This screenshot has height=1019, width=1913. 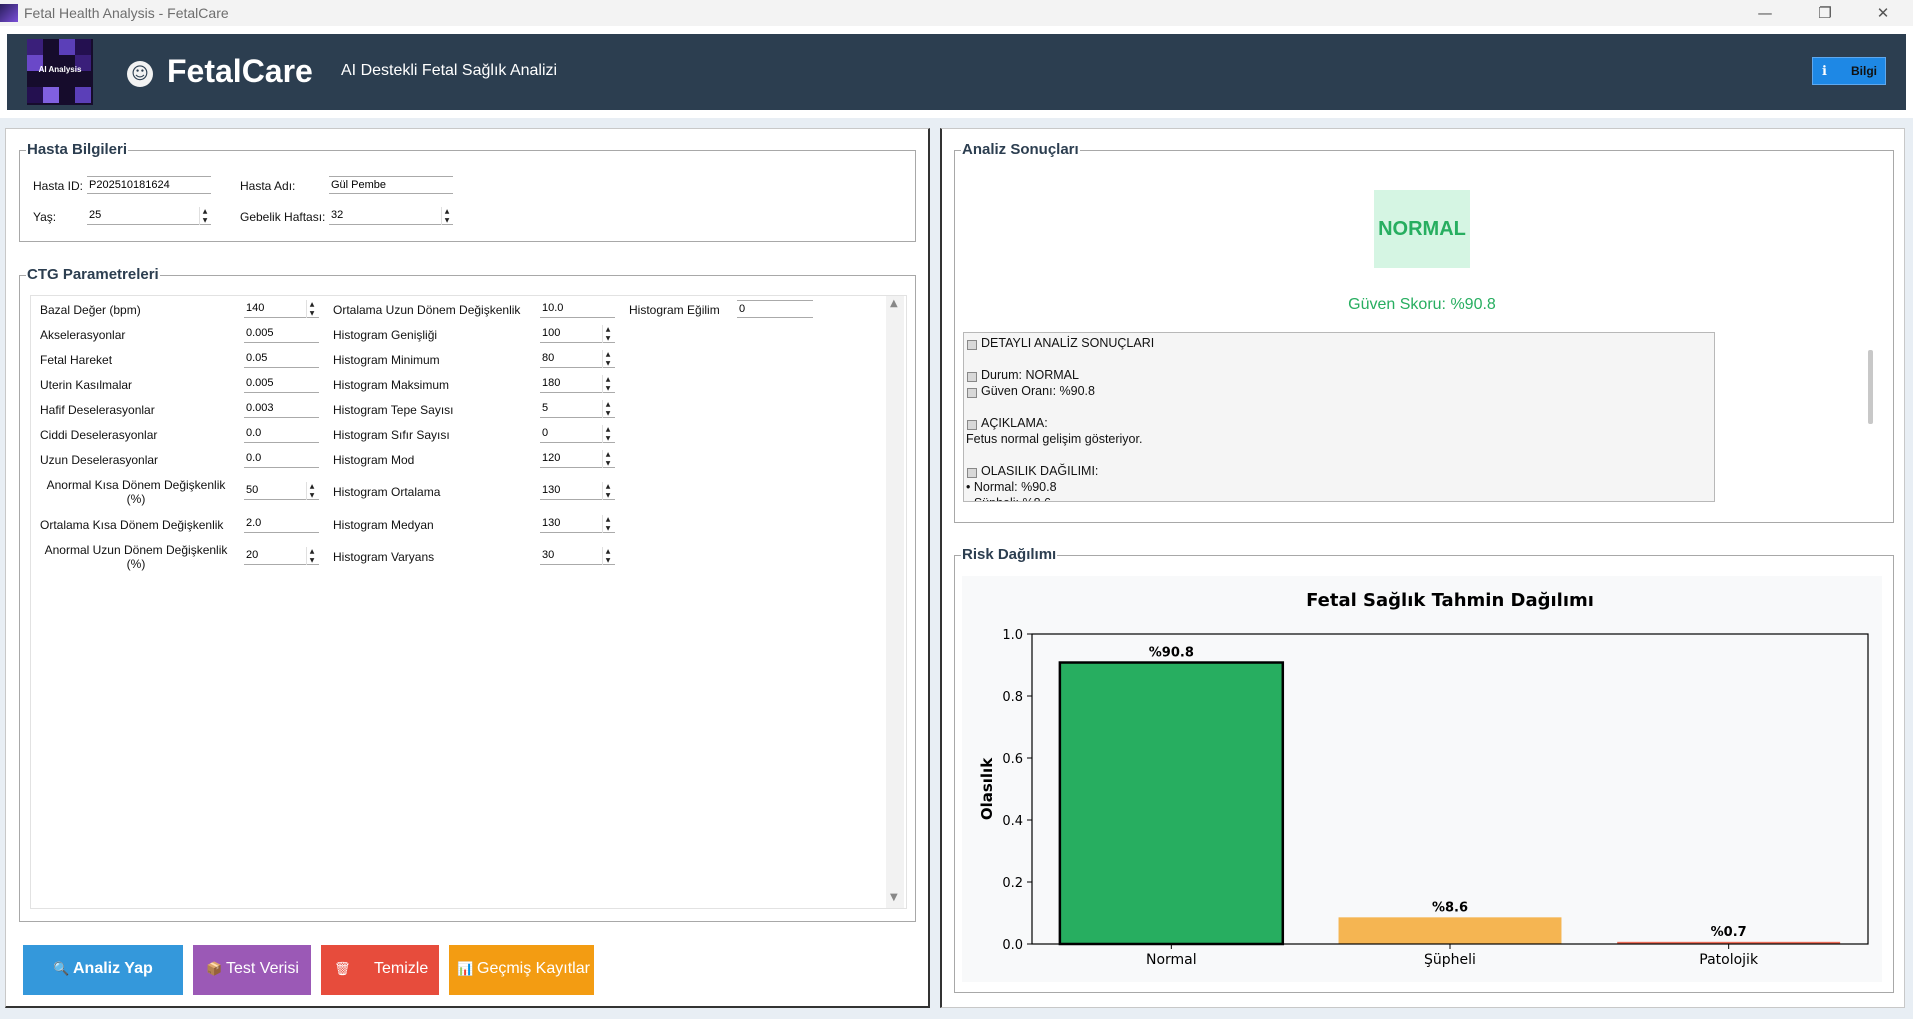 What do you see at coordinates (467, 191) in the screenshot?
I see `patient-info-group: Hasta Bilgileri` at bounding box center [467, 191].